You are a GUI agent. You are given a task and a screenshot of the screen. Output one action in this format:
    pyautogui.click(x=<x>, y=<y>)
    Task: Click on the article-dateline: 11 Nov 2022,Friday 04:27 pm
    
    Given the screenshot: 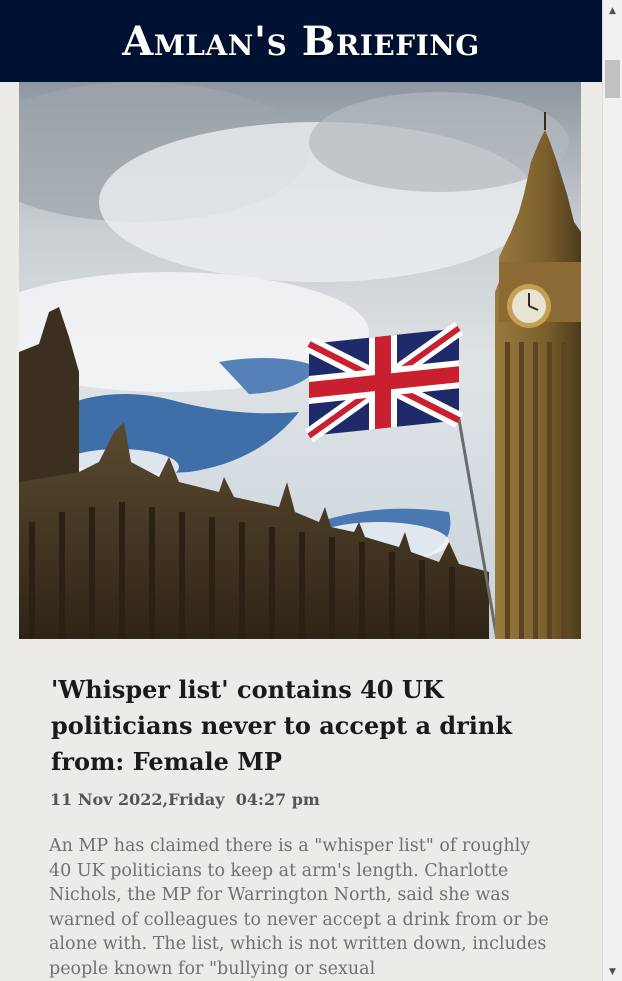 What is the action you would take?
    pyautogui.click(x=300, y=799)
    